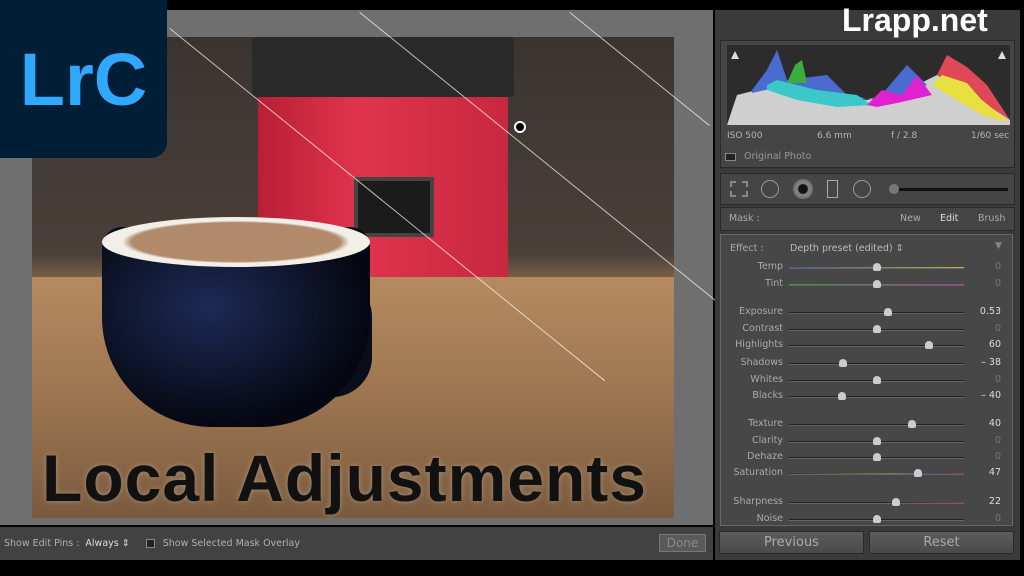  What do you see at coordinates (995, 501) in the screenshot?
I see `slider-value: 22` at bounding box center [995, 501].